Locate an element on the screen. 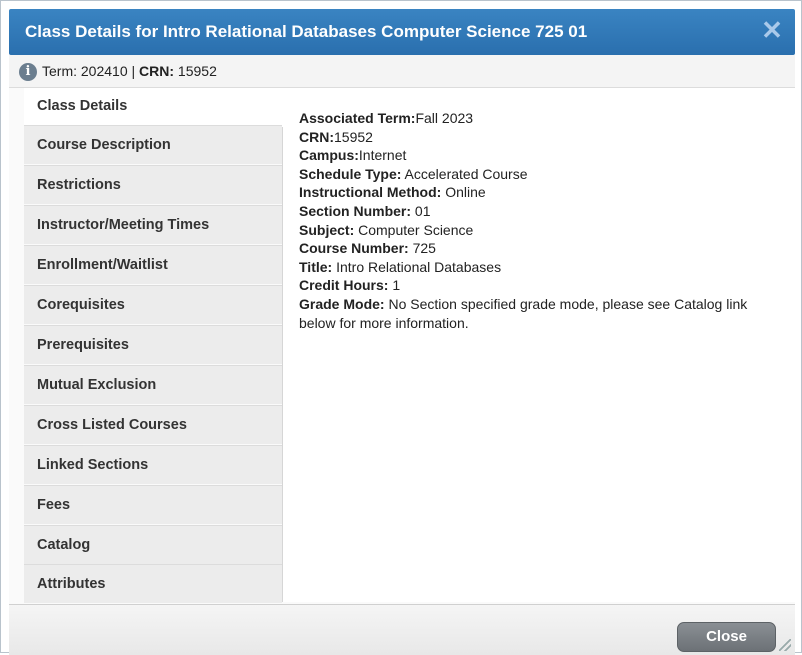 The width and height of the screenshot is (802, 655). tab-catalog: Catalog is located at coordinates (153, 544).